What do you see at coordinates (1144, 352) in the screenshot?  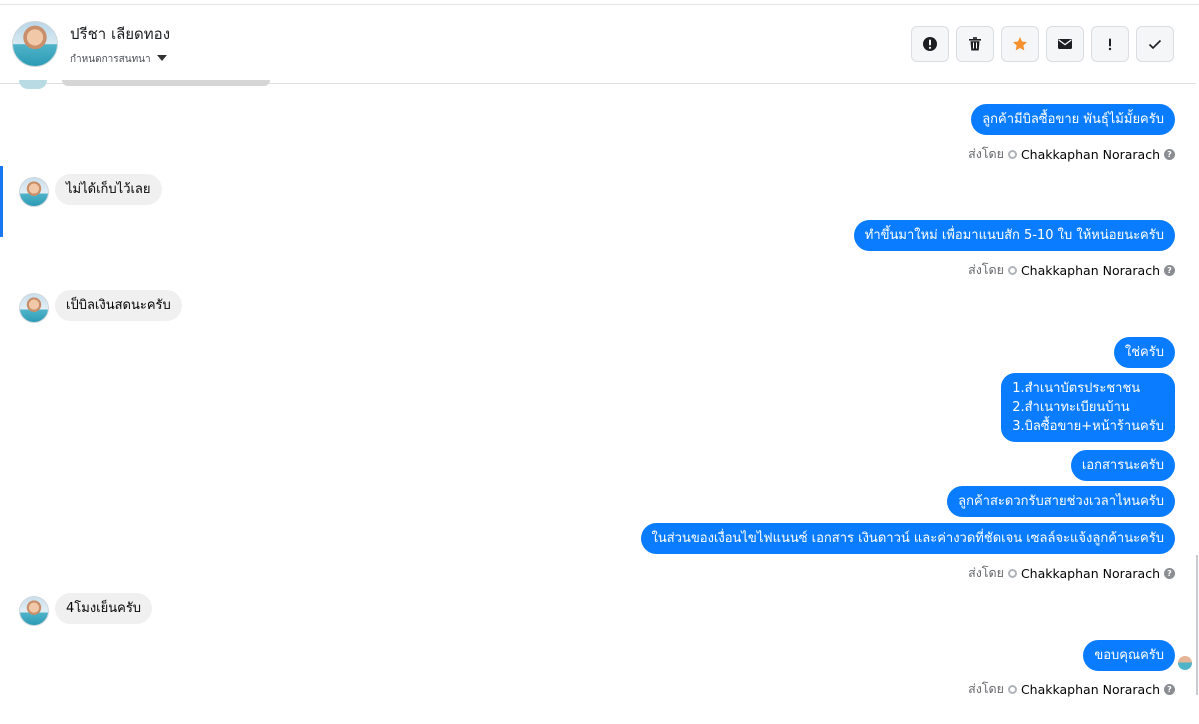 I see `message-outgoing: ใช่ครับ` at bounding box center [1144, 352].